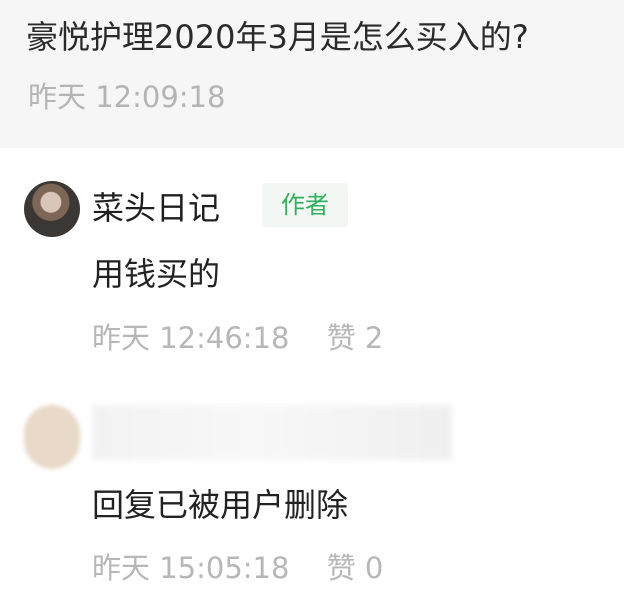 The height and width of the screenshot is (610, 624). I want to click on author-name: 菜头日记, so click(156, 206).